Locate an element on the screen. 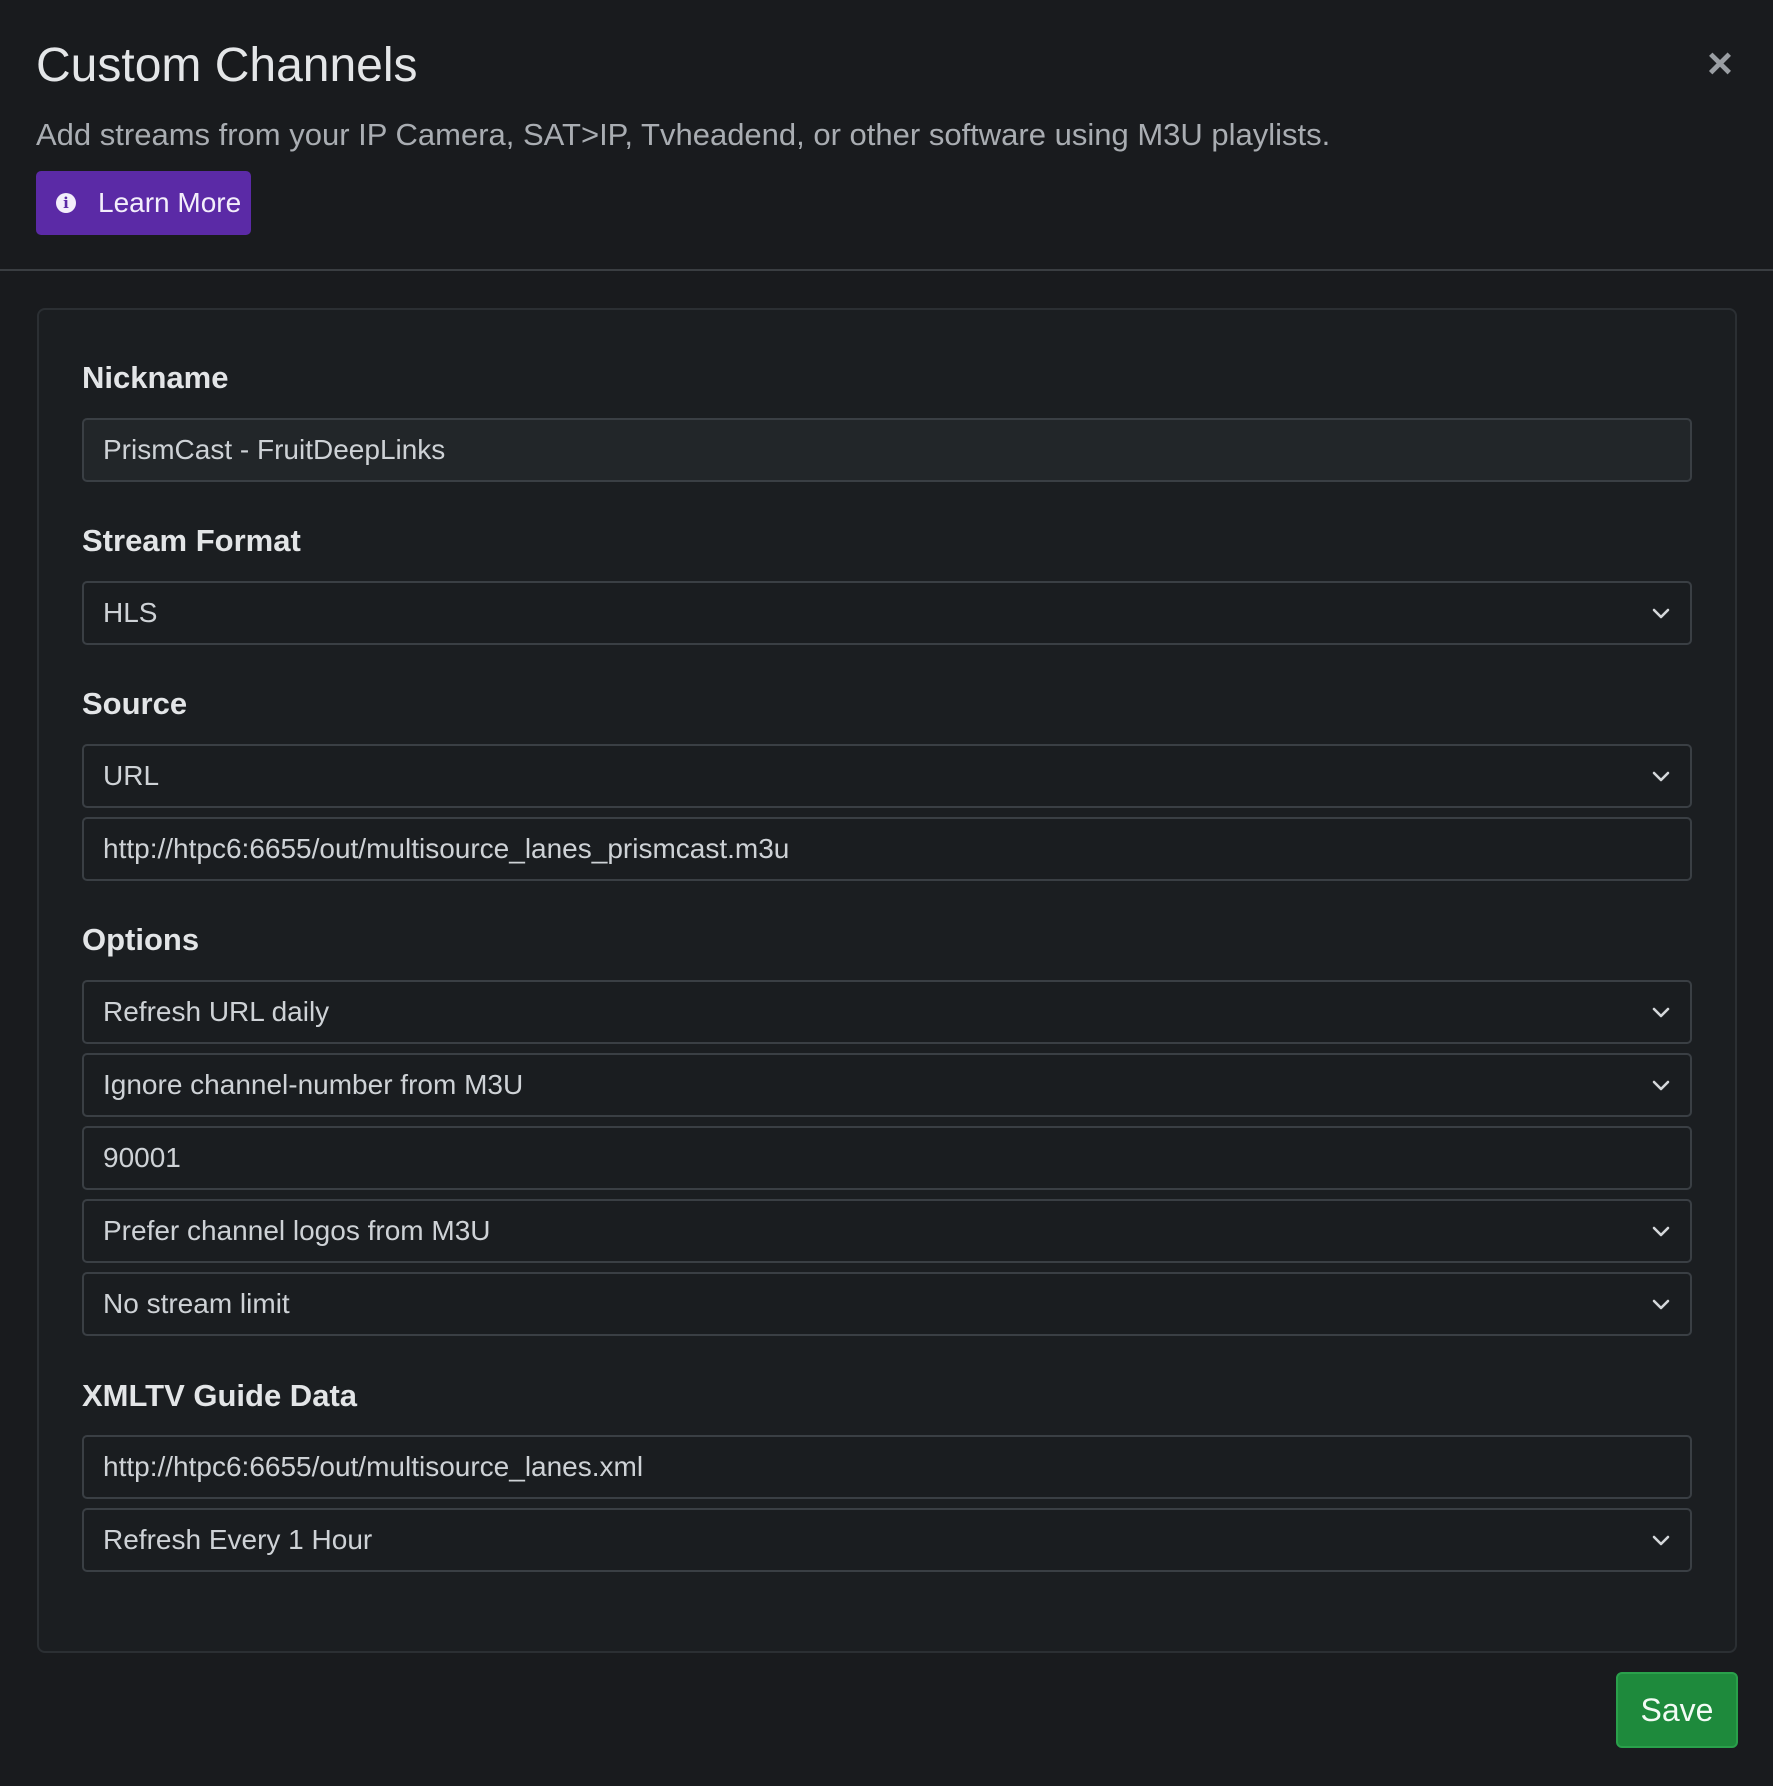 This screenshot has width=1773, height=1786. logos-select: Prefer channel logos from M3U is located at coordinates (887, 1231).